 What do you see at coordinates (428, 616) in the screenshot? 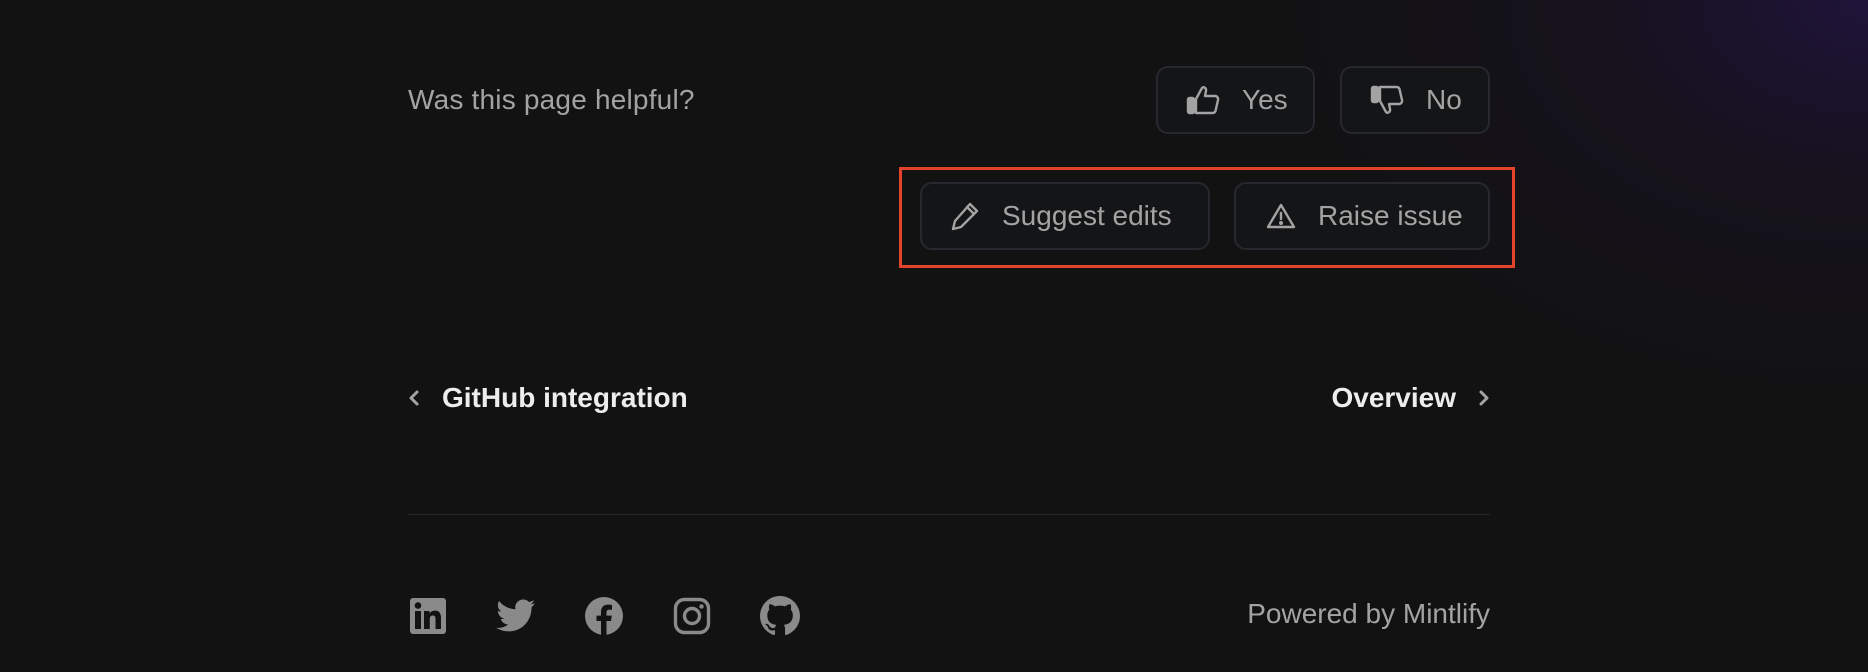
I see `linkedin-icon` at bounding box center [428, 616].